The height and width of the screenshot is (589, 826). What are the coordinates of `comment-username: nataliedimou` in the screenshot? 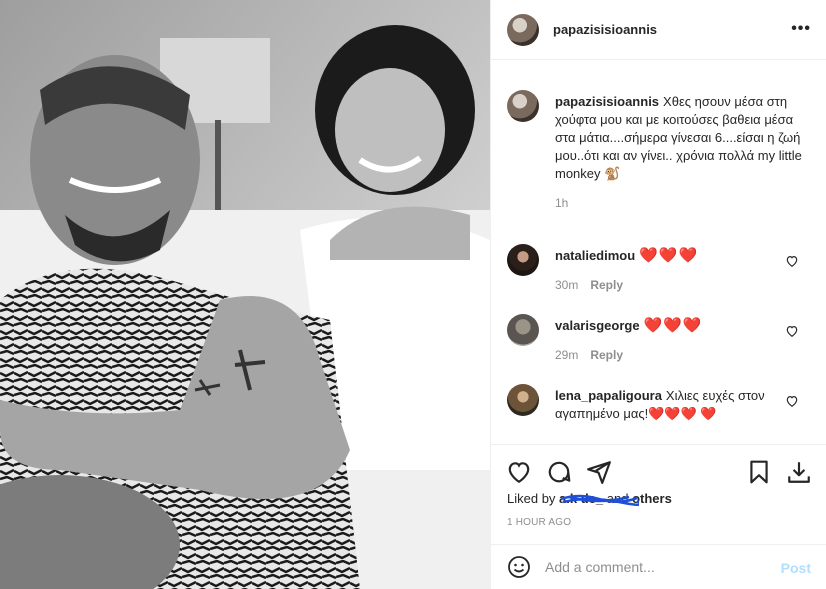 It's located at (595, 255).